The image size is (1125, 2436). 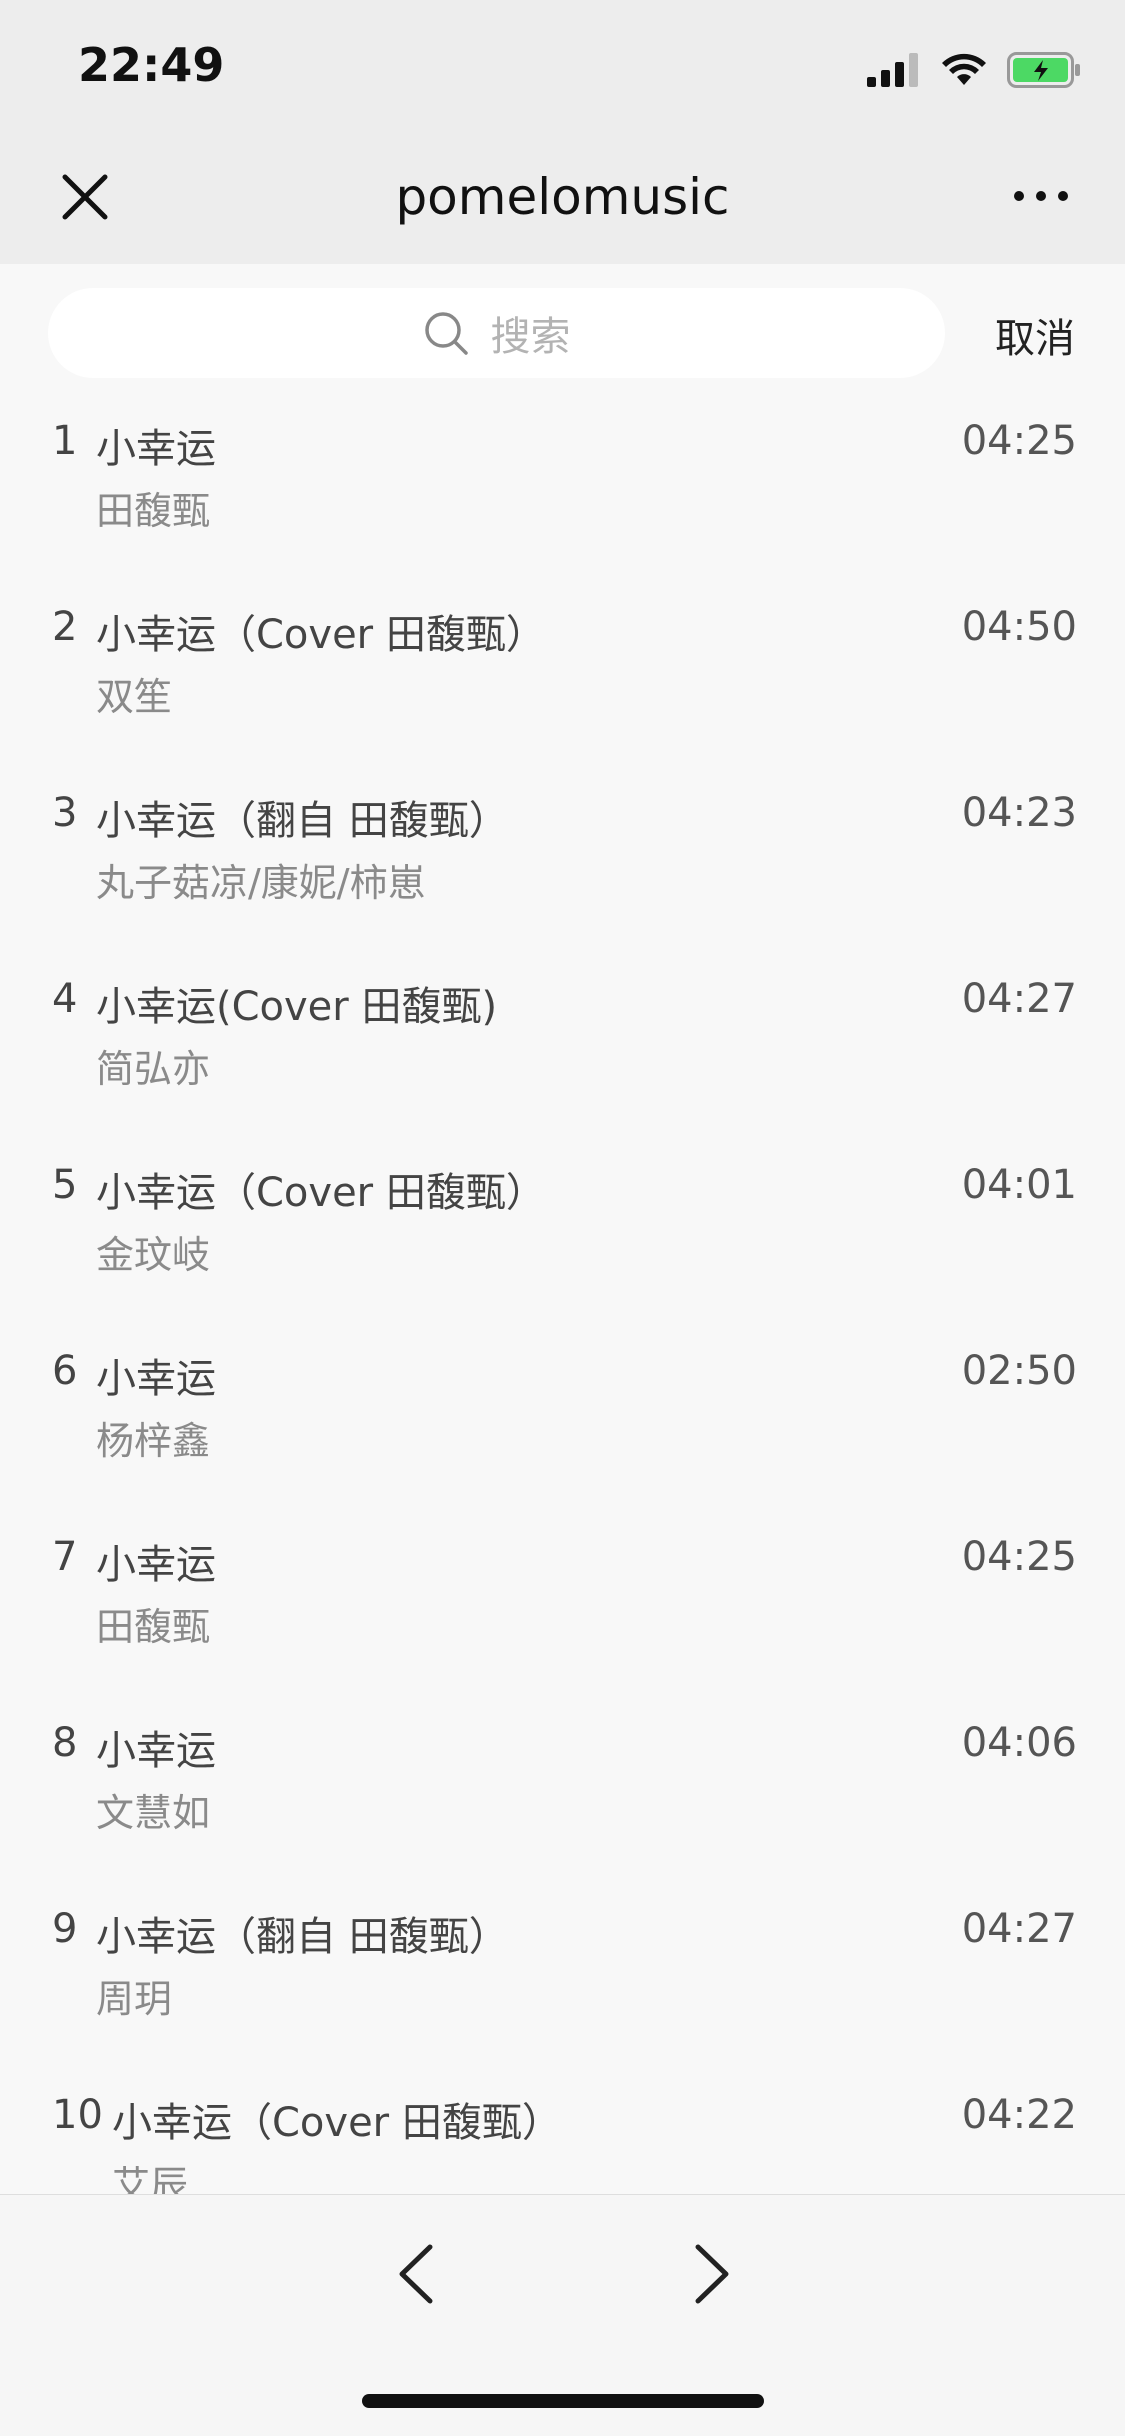 I want to click on search-row: 搜索 取消, so click(x=562, y=329).